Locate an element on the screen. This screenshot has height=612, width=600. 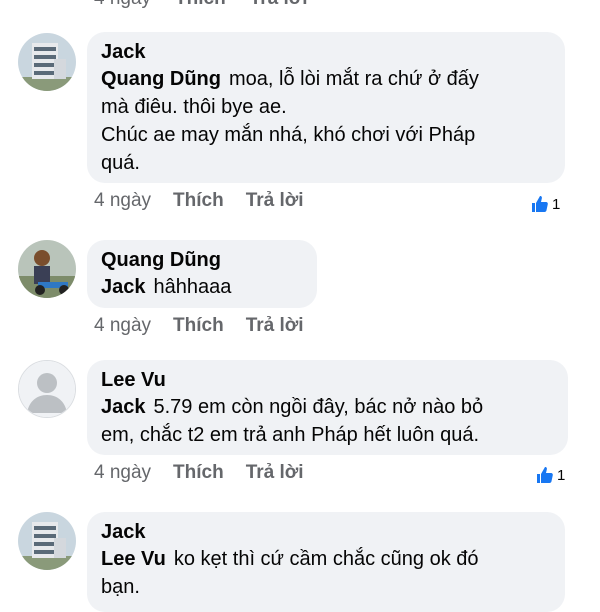
comment-line: hâhhaaa is located at coordinates (192, 287).